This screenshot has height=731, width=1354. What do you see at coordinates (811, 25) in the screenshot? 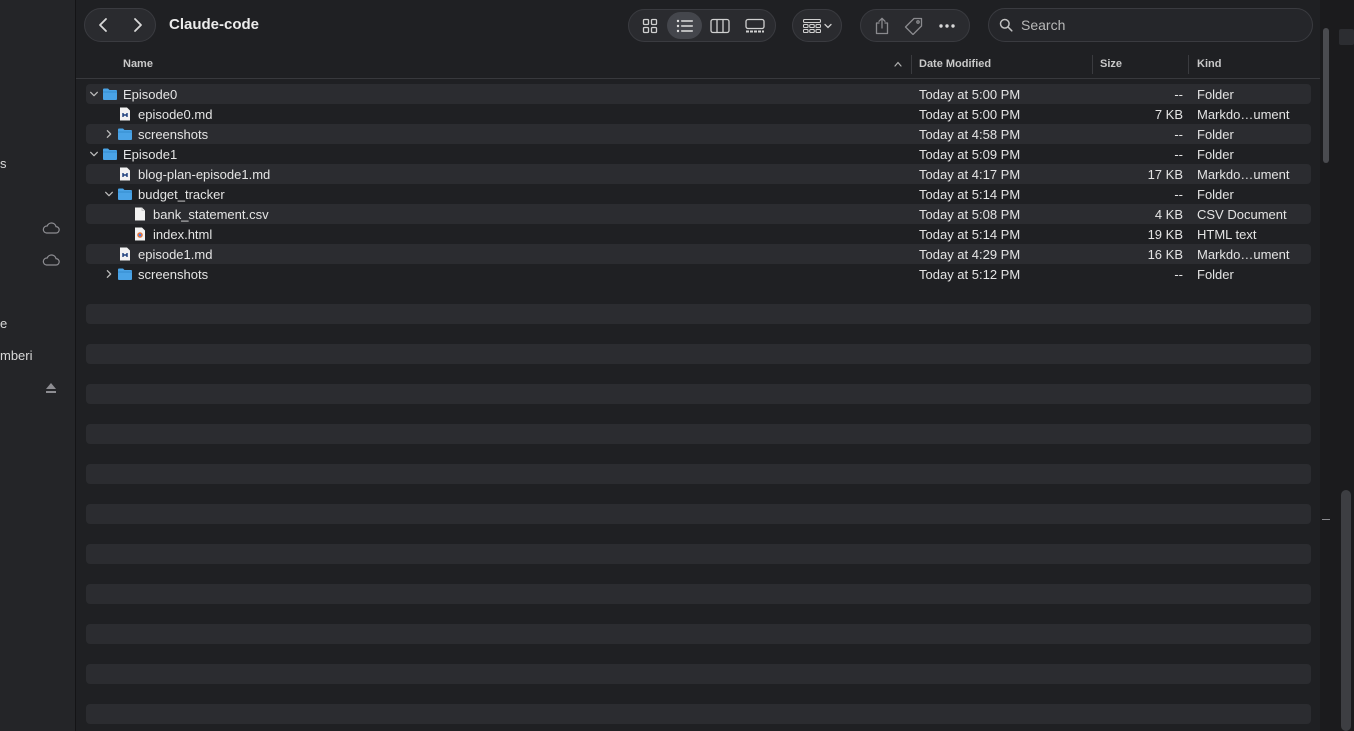
I see `group-by-icon` at bounding box center [811, 25].